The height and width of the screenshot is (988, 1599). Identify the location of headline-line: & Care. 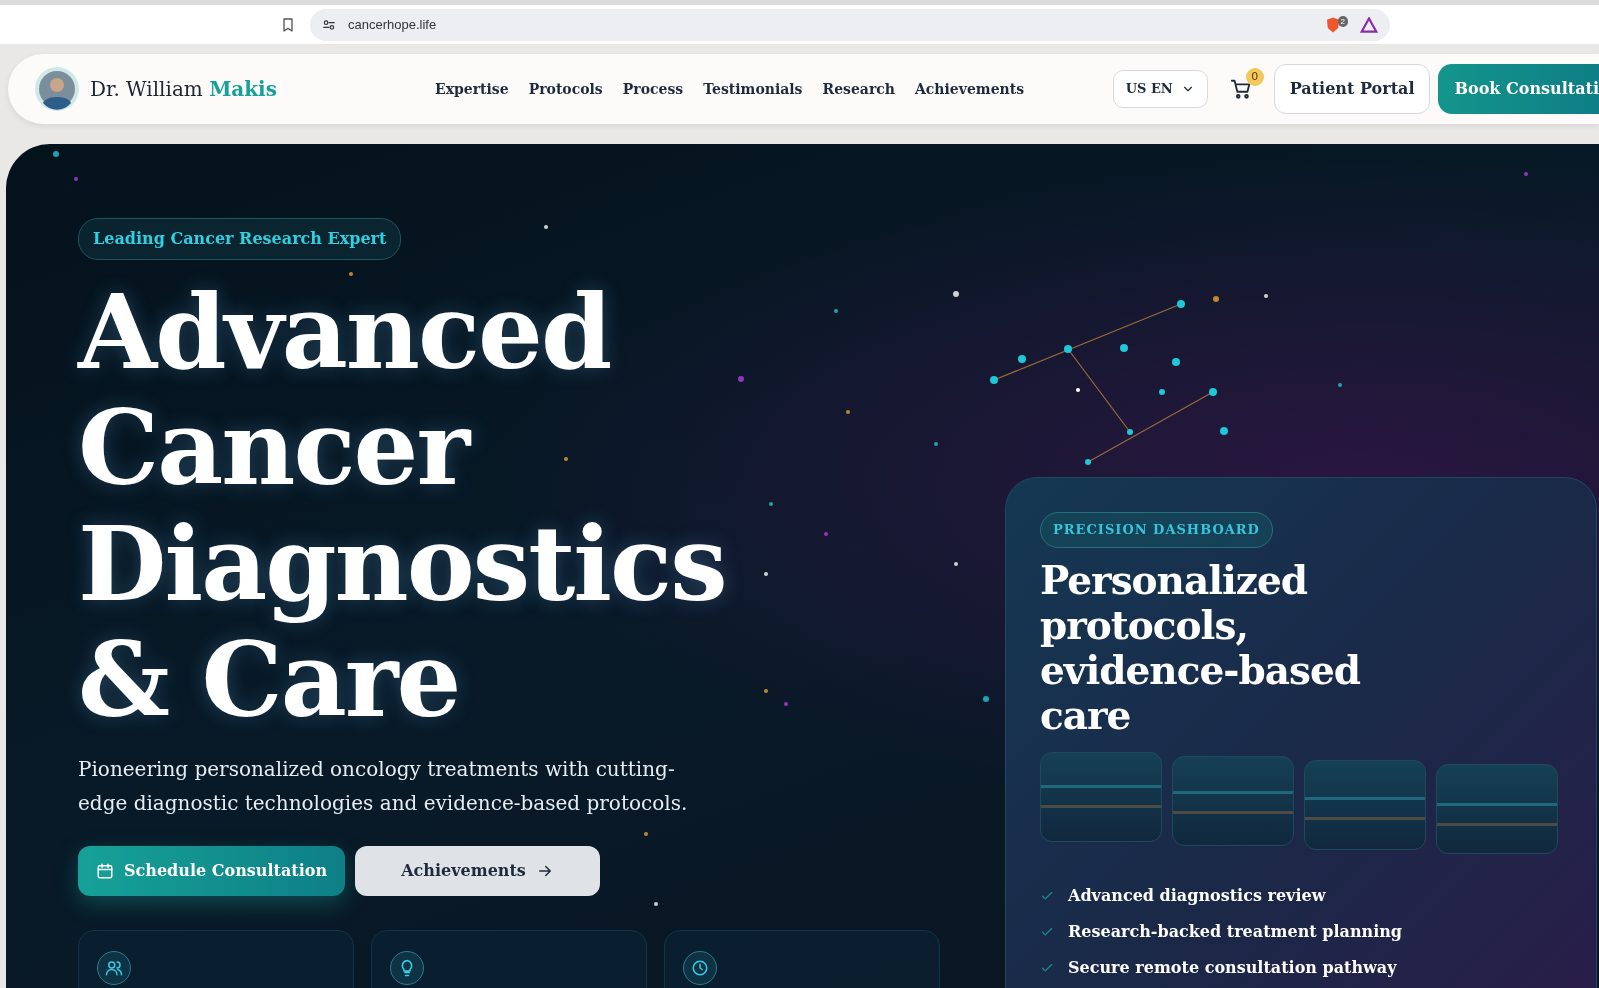
(269, 680).